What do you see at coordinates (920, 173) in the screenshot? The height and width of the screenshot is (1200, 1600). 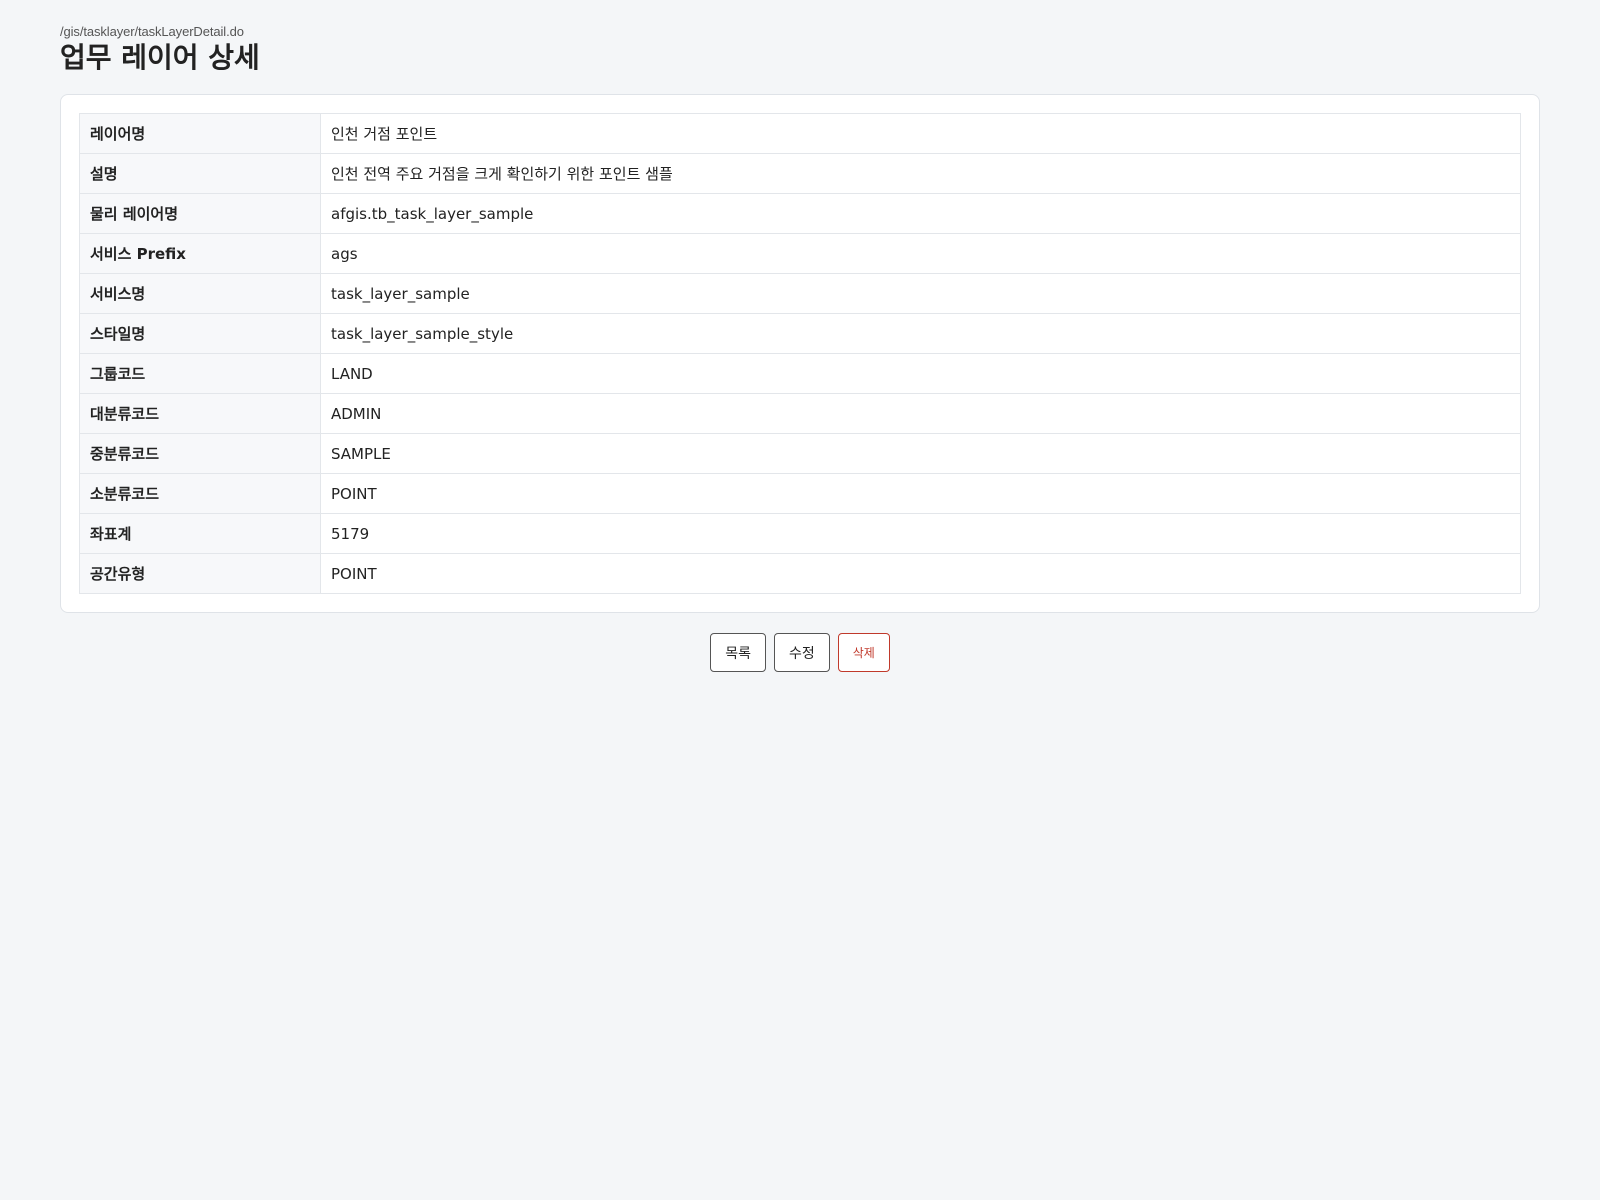 I see `row-value-description: 인천 전역 주요 거점을 크게 확인하기 위한 포인트 샘플` at bounding box center [920, 173].